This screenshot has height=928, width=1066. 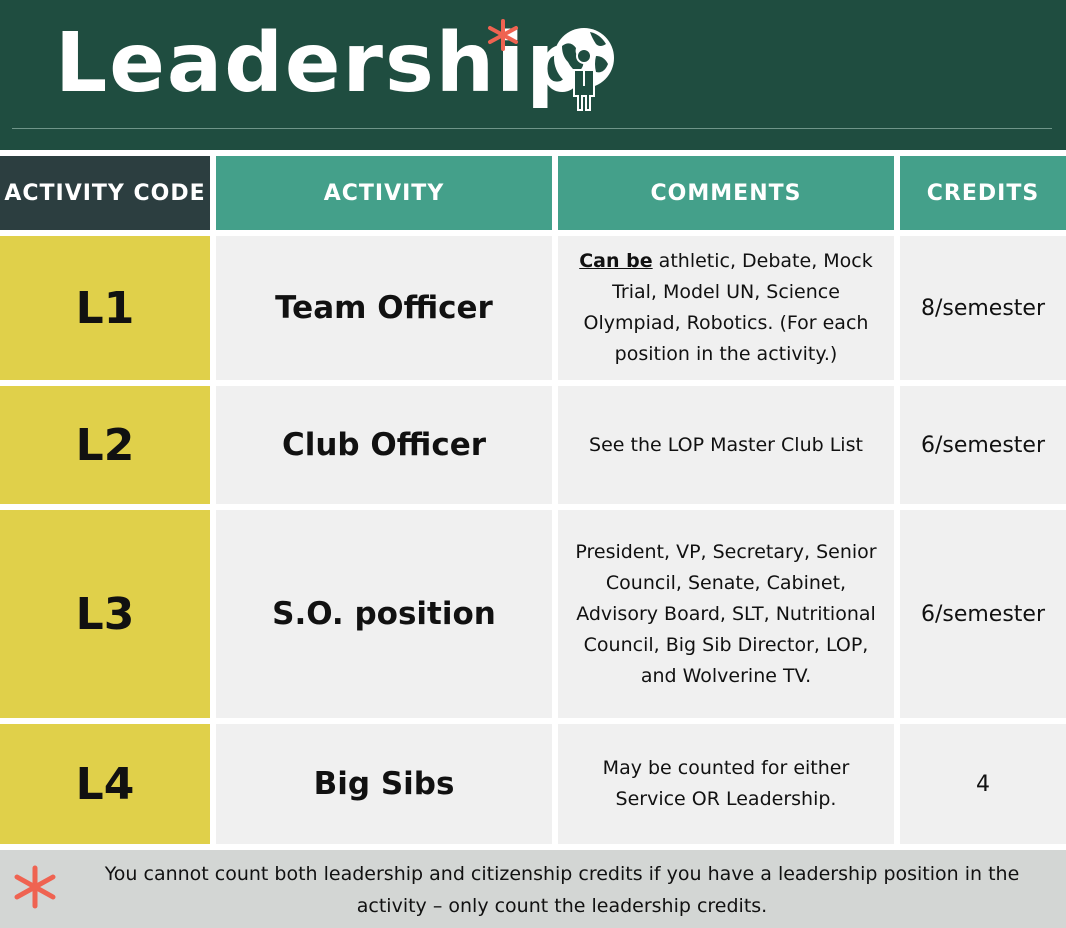 What do you see at coordinates (983, 308) in the screenshot?
I see `row-l1-credits: 8/semester` at bounding box center [983, 308].